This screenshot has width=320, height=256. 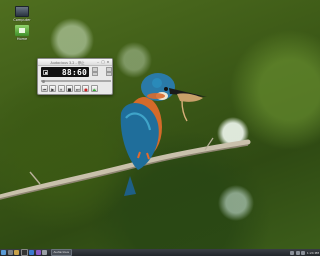 I want to click on desktop-icon-label: Computer, so click(x=22, y=20).